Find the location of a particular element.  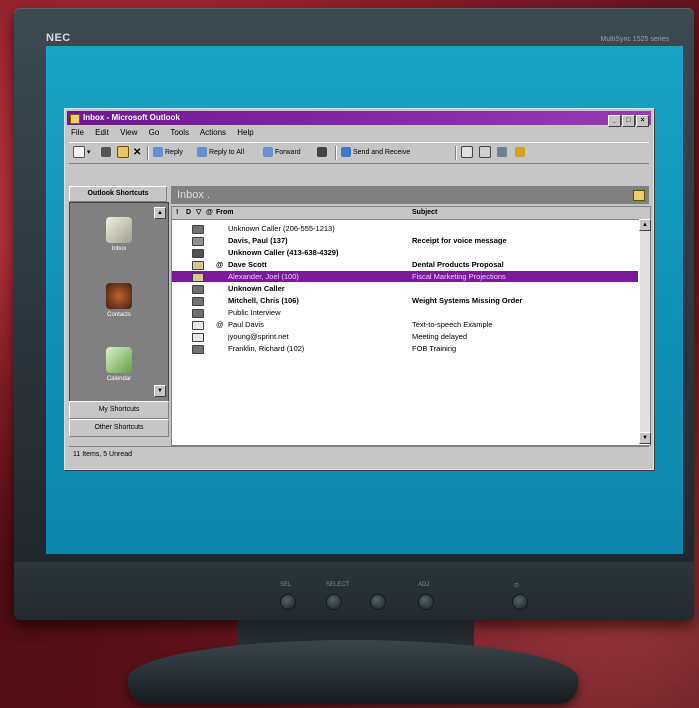

delete-button: ✕ is located at coordinates (137, 153).